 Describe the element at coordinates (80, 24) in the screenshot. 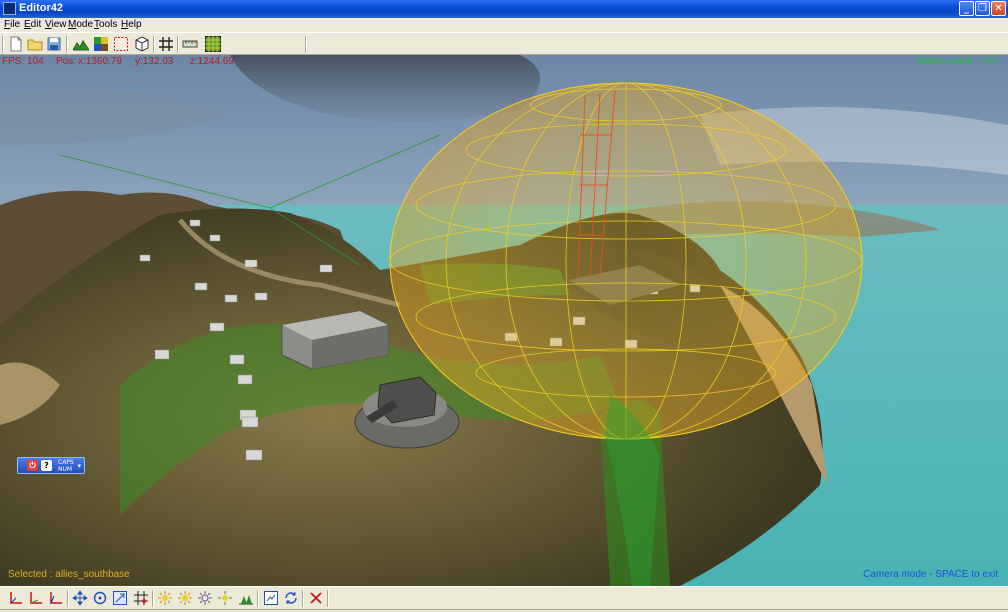

I see `menu-mode: Mode` at that location.